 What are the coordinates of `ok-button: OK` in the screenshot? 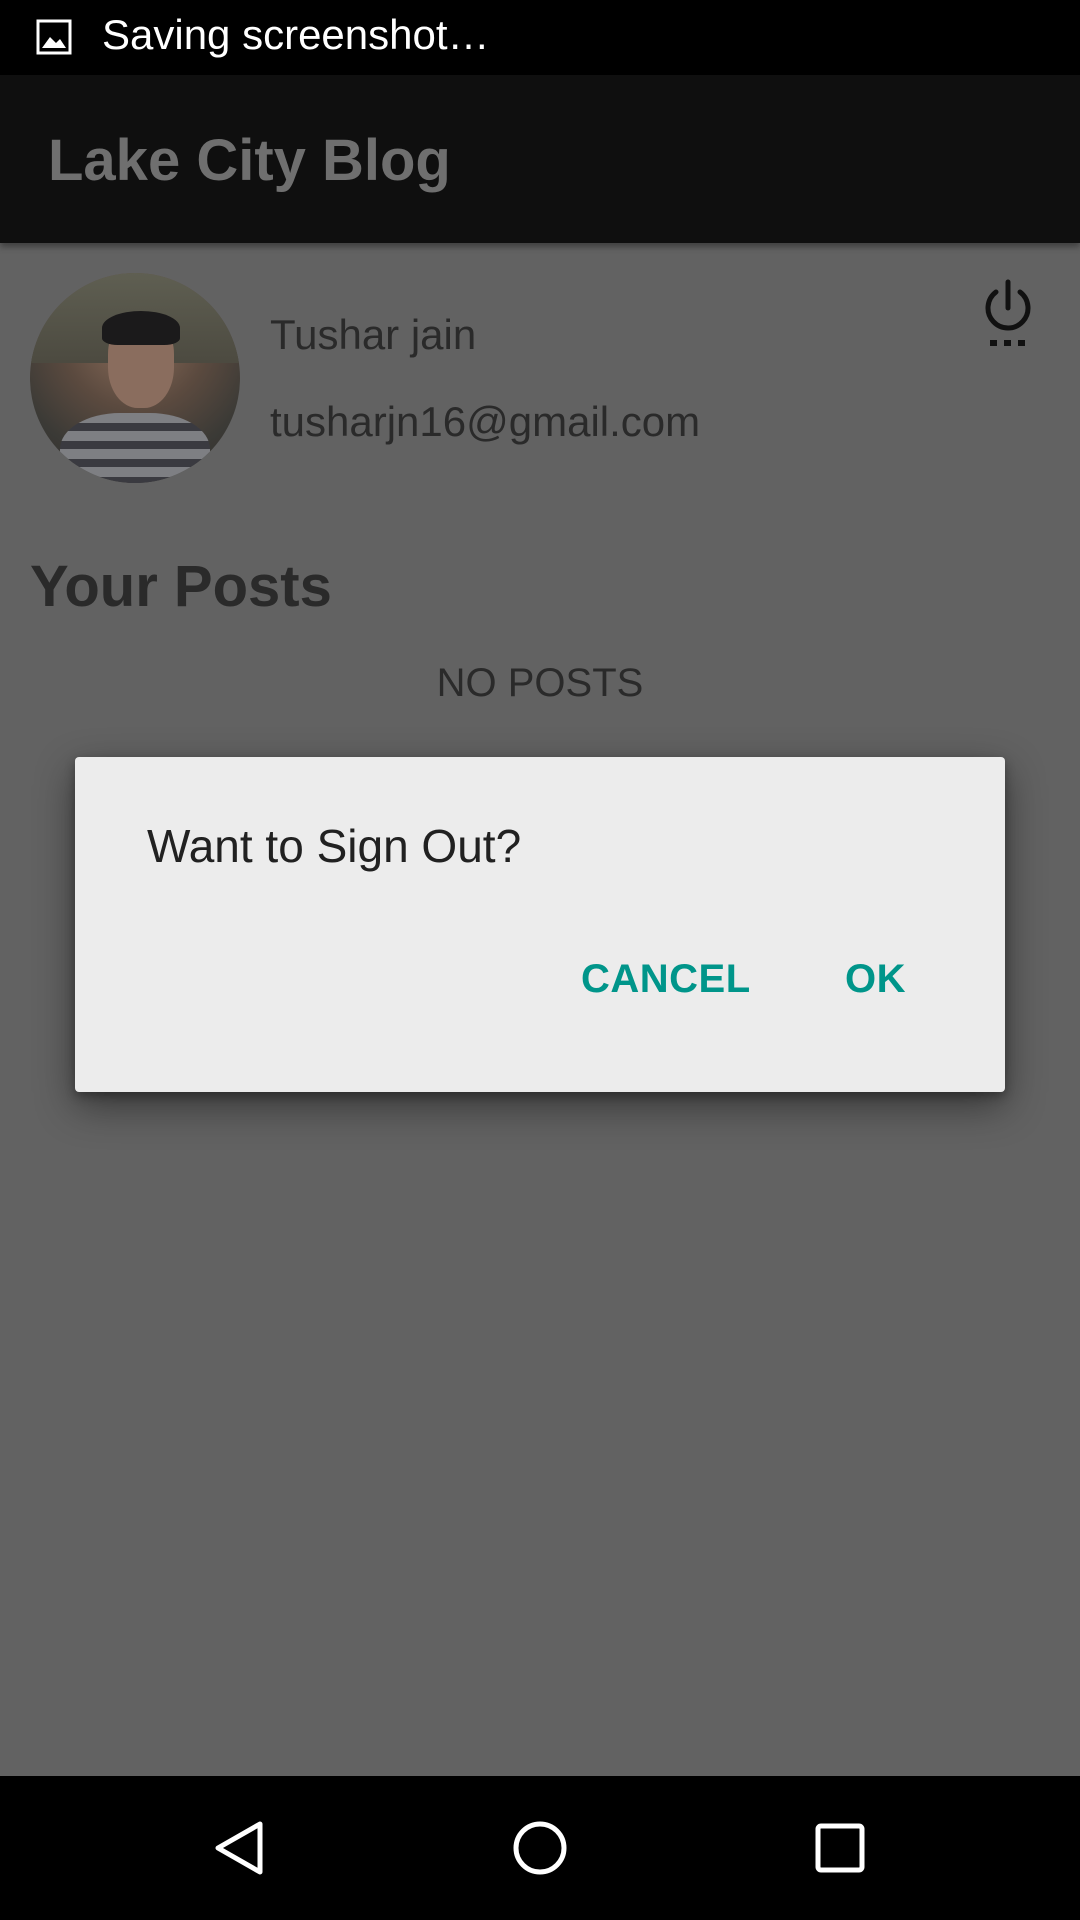 It's located at (875, 979).